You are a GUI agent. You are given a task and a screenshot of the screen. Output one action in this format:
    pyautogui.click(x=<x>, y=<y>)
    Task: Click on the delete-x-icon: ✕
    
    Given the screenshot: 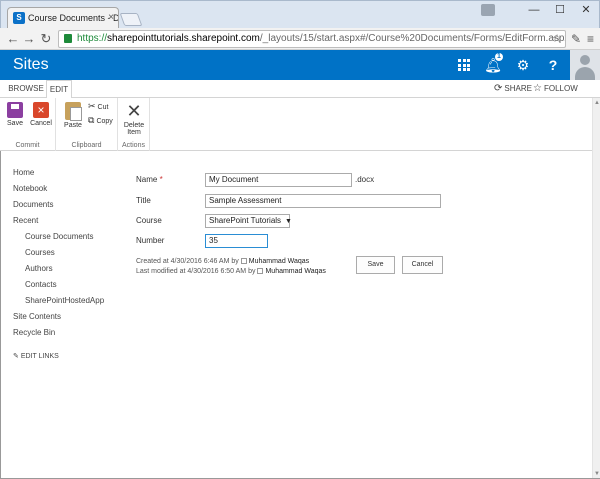 What is the action you would take?
    pyautogui.click(x=134, y=111)
    